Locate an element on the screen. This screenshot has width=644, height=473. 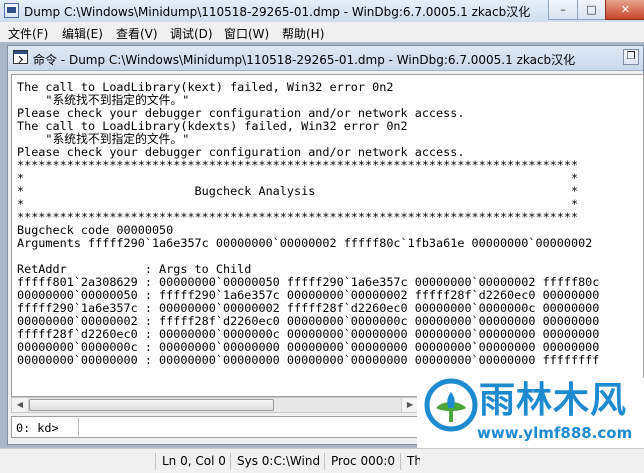
site-watermark: 雨林木风 www.ylmf888.com is located at coordinates (530, 414).